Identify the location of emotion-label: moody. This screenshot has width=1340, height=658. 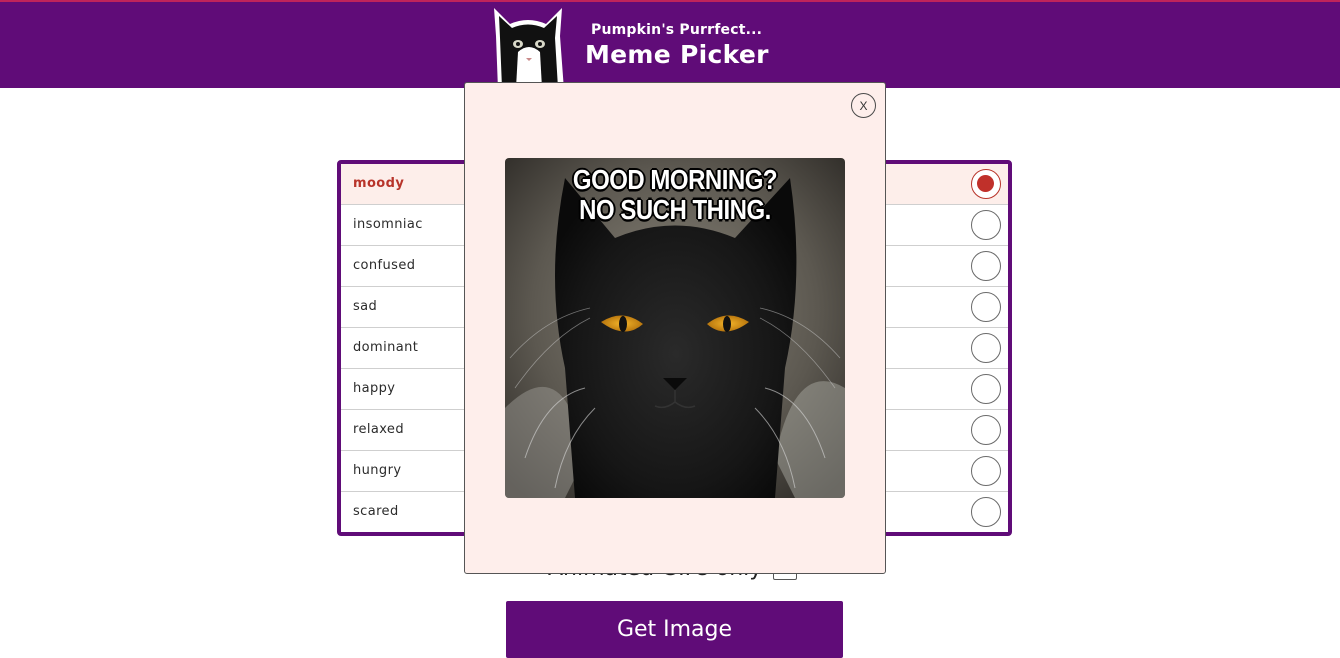
(379, 183).